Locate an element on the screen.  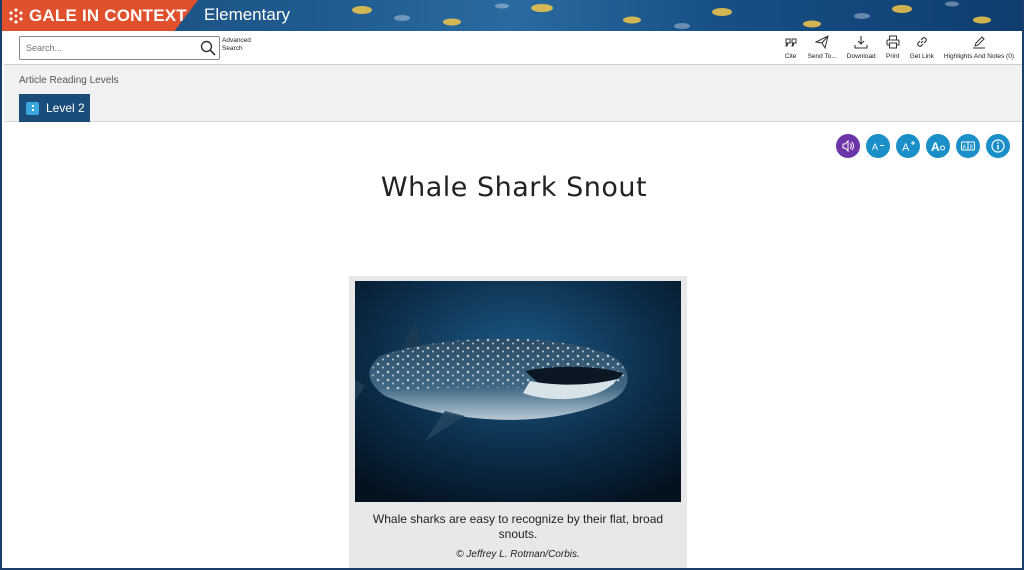
increase-font-button: A is located at coordinates (908, 146).